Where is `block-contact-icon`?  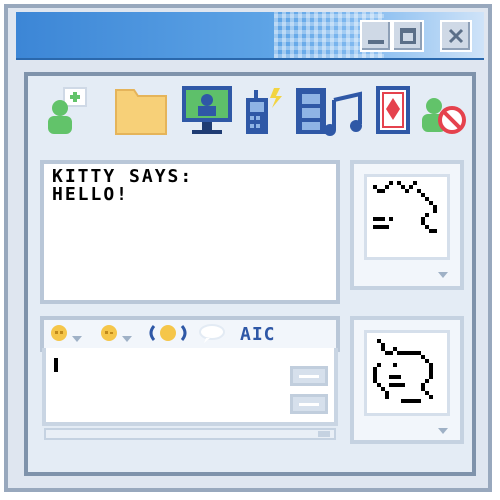
block-contact-icon is located at coordinates (444, 112).